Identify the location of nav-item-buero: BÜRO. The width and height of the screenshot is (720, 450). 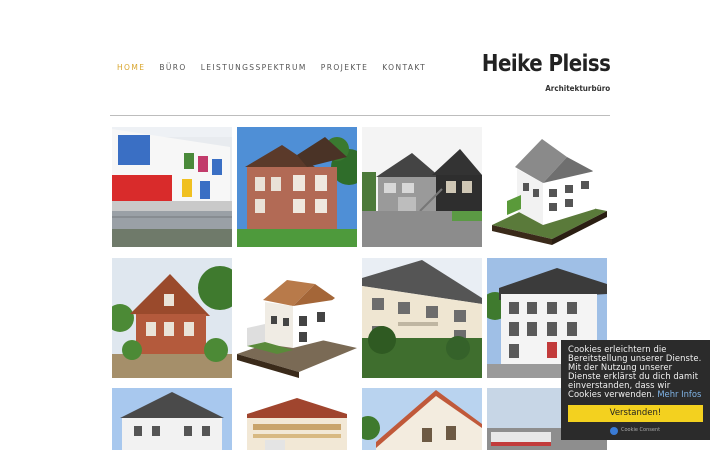
(172, 67).